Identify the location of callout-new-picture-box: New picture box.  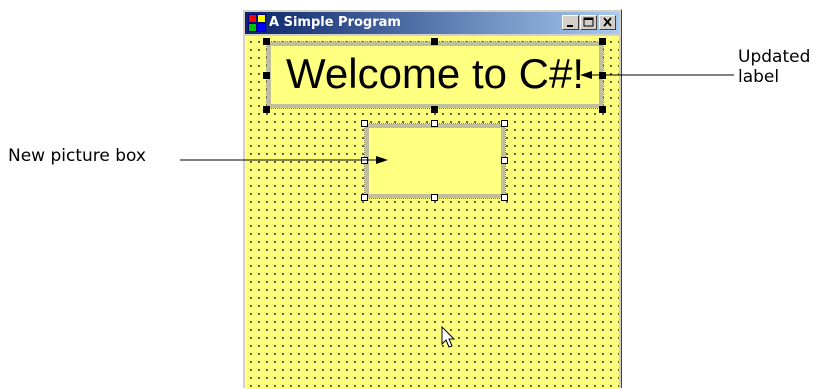
(77, 156).